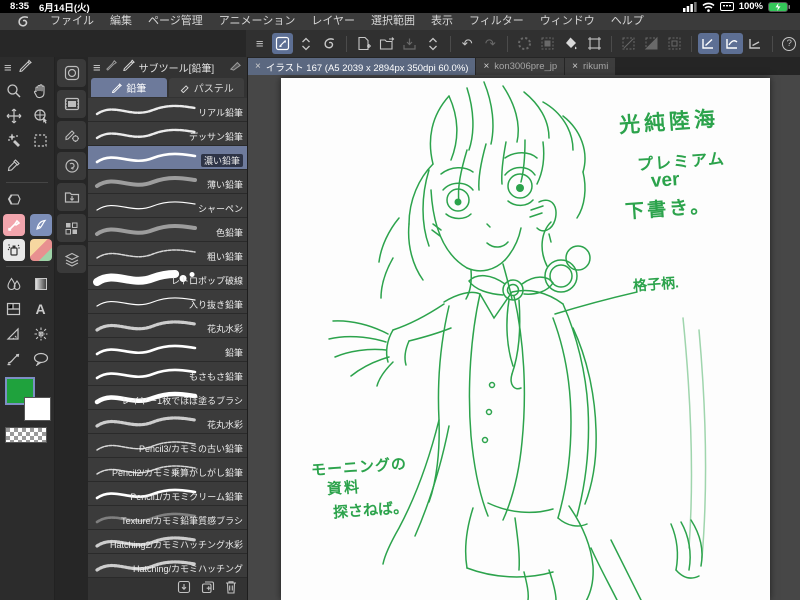 This screenshot has height=600, width=800. What do you see at coordinates (594, 43) in the screenshot?
I see `canvas-frame-button` at bounding box center [594, 43].